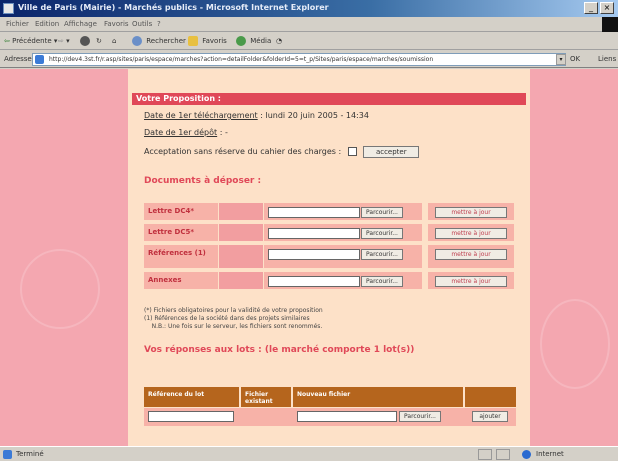  What do you see at coordinates (610, 24) in the screenshot?
I see `windows-logo` at bounding box center [610, 24].